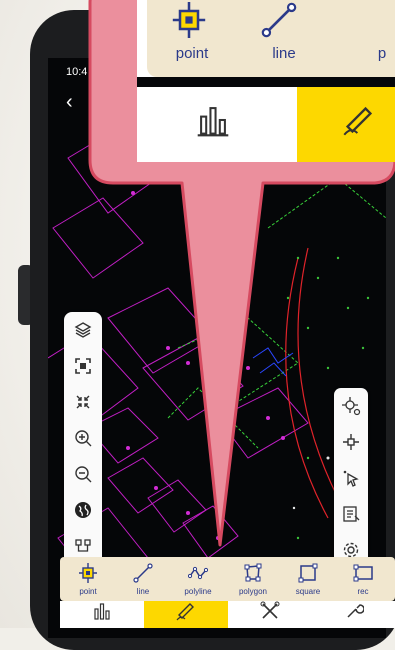 This screenshot has height=650, width=395. I want to click on callout-tool-line: line, so click(304, 38).